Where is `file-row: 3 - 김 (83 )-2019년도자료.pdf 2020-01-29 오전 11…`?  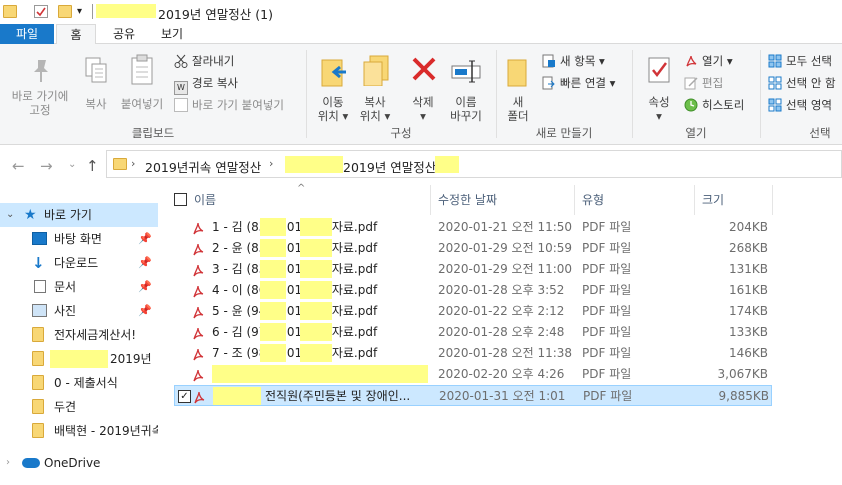
file-row: 3 - 김 (83 )-2019년도자료.pdf 2020-01-29 오전 11… is located at coordinates (473, 269).